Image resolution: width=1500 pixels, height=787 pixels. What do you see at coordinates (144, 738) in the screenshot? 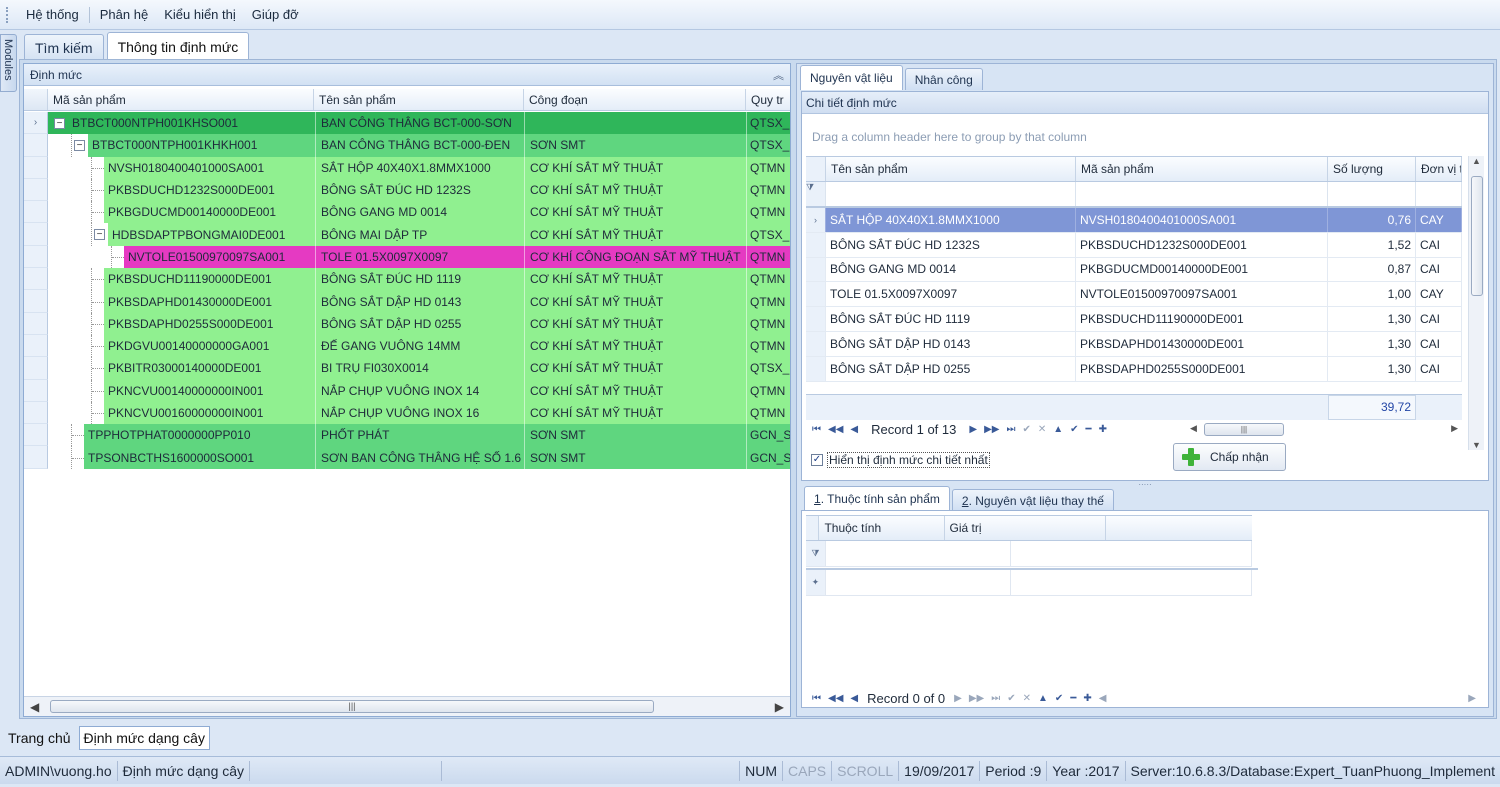
I see `tab-norm-tree: Định mức dạng cây` at bounding box center [144, 738].